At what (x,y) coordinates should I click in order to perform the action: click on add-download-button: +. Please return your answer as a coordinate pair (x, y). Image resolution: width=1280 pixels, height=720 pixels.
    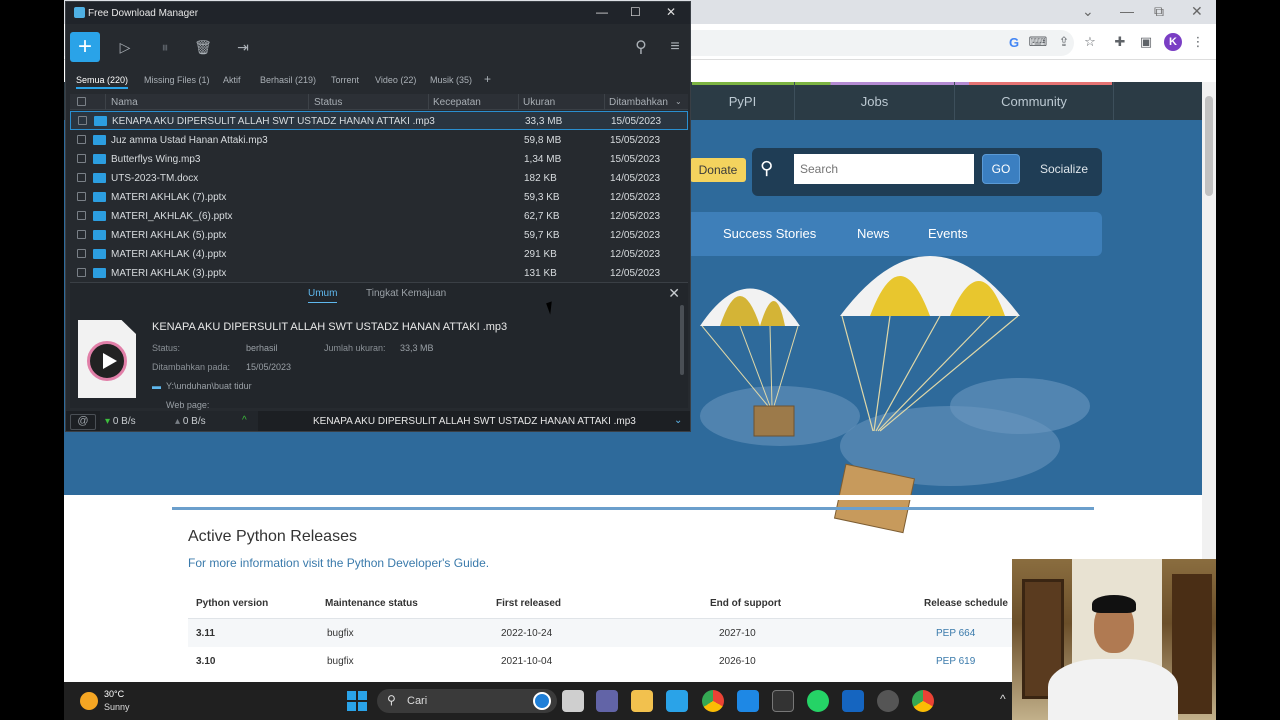
    Looking at the image, I should click on (85, 47).